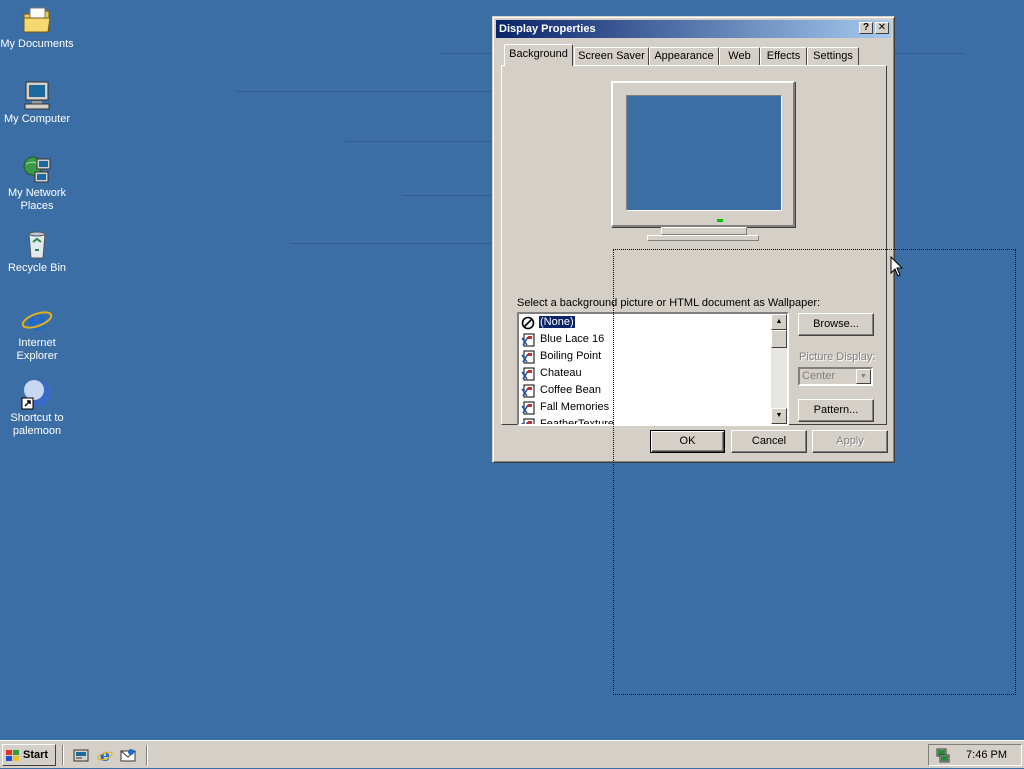 The height and width of the screenshot is (769, 1024). I want to click on desktop-icon-label: My Computer, so click(37, 119).